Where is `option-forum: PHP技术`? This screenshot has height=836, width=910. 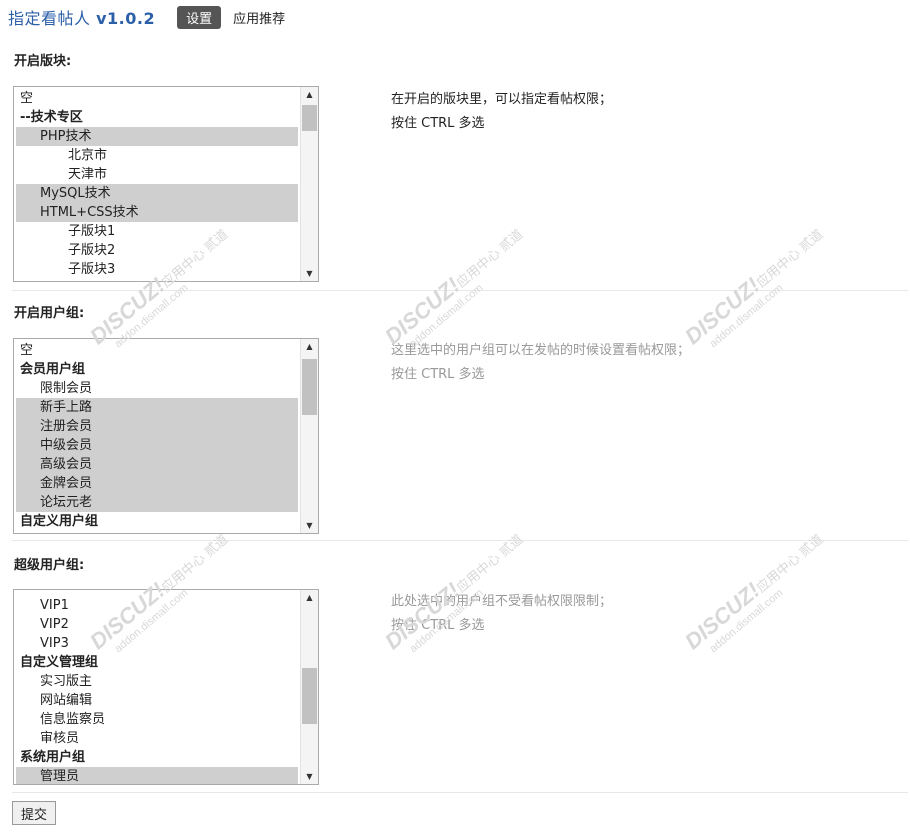 option-forum: PHP技术 is located at coordinates (157, 136).